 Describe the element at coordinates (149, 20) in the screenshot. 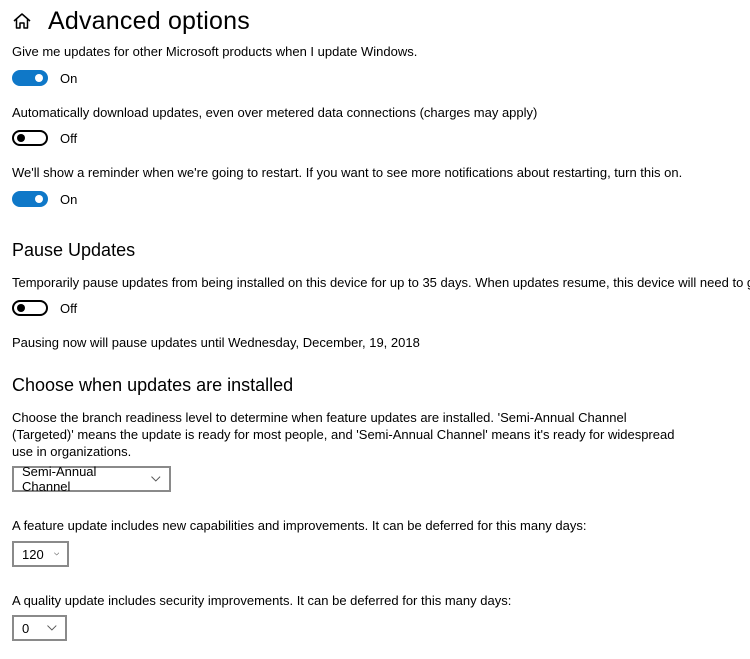

I see `page-title: Advanced options` at that location.